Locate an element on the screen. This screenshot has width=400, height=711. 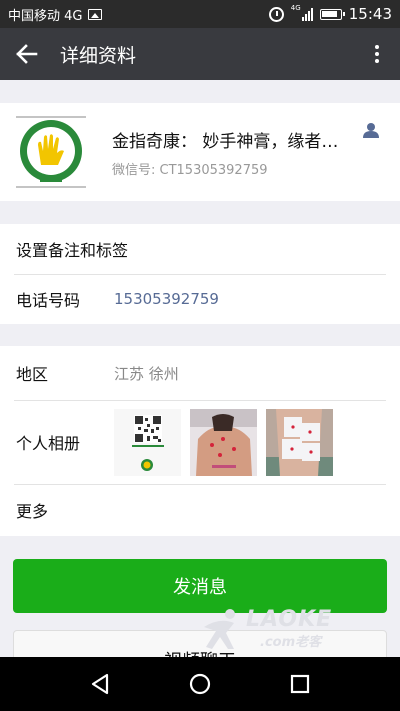
back-photo-thumb is located at coordinates (223, 442).